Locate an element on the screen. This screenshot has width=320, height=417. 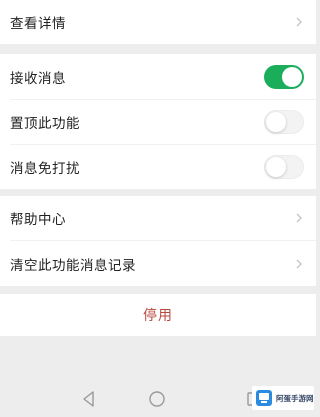
help-center-label: 帮助中心 is located at coordinates (38, 220).